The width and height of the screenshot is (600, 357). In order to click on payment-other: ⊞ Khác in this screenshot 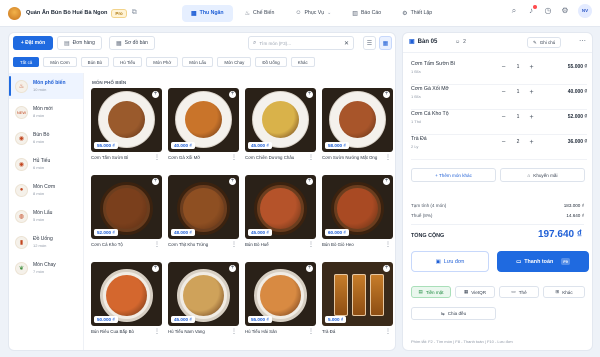, I will do `click(564, 292)`.